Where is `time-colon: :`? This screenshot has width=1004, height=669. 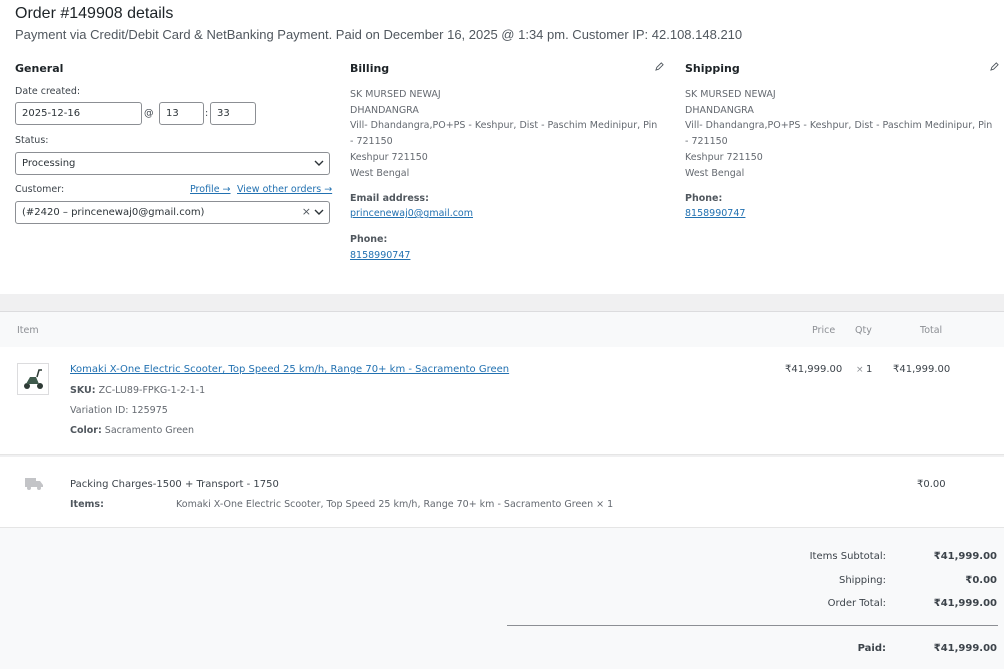 time-colon: : is located at coordinates (207, 113).